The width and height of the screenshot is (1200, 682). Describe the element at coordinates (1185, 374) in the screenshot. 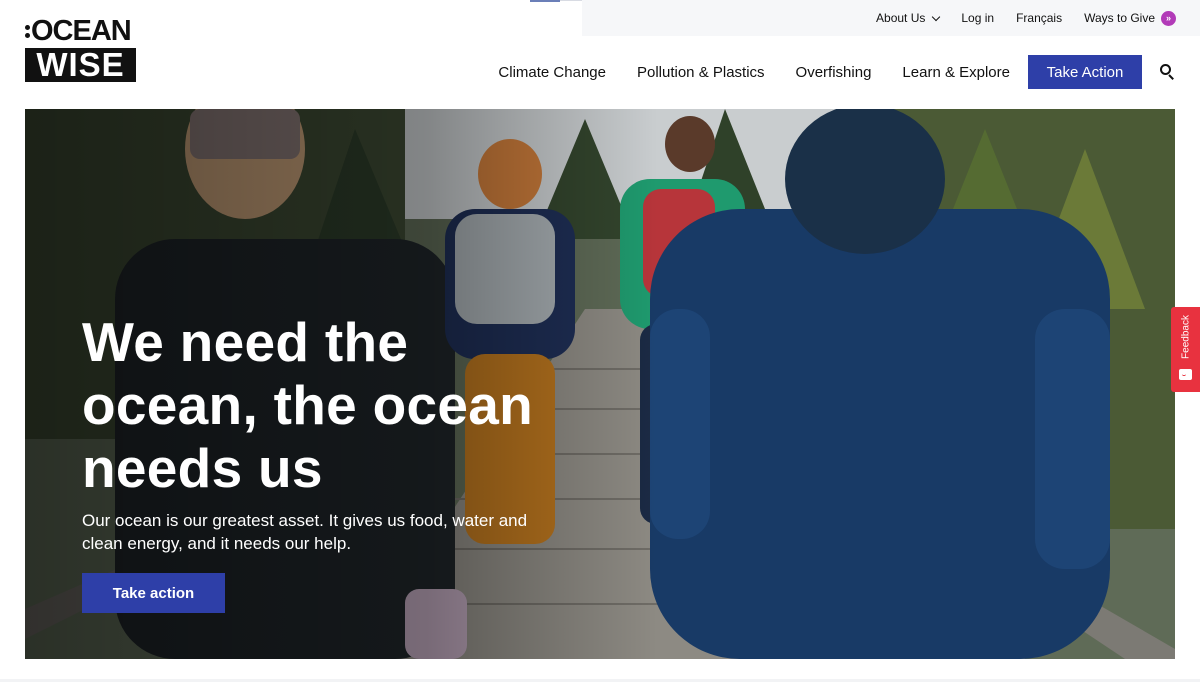

I see `feedback-icon` at that location.